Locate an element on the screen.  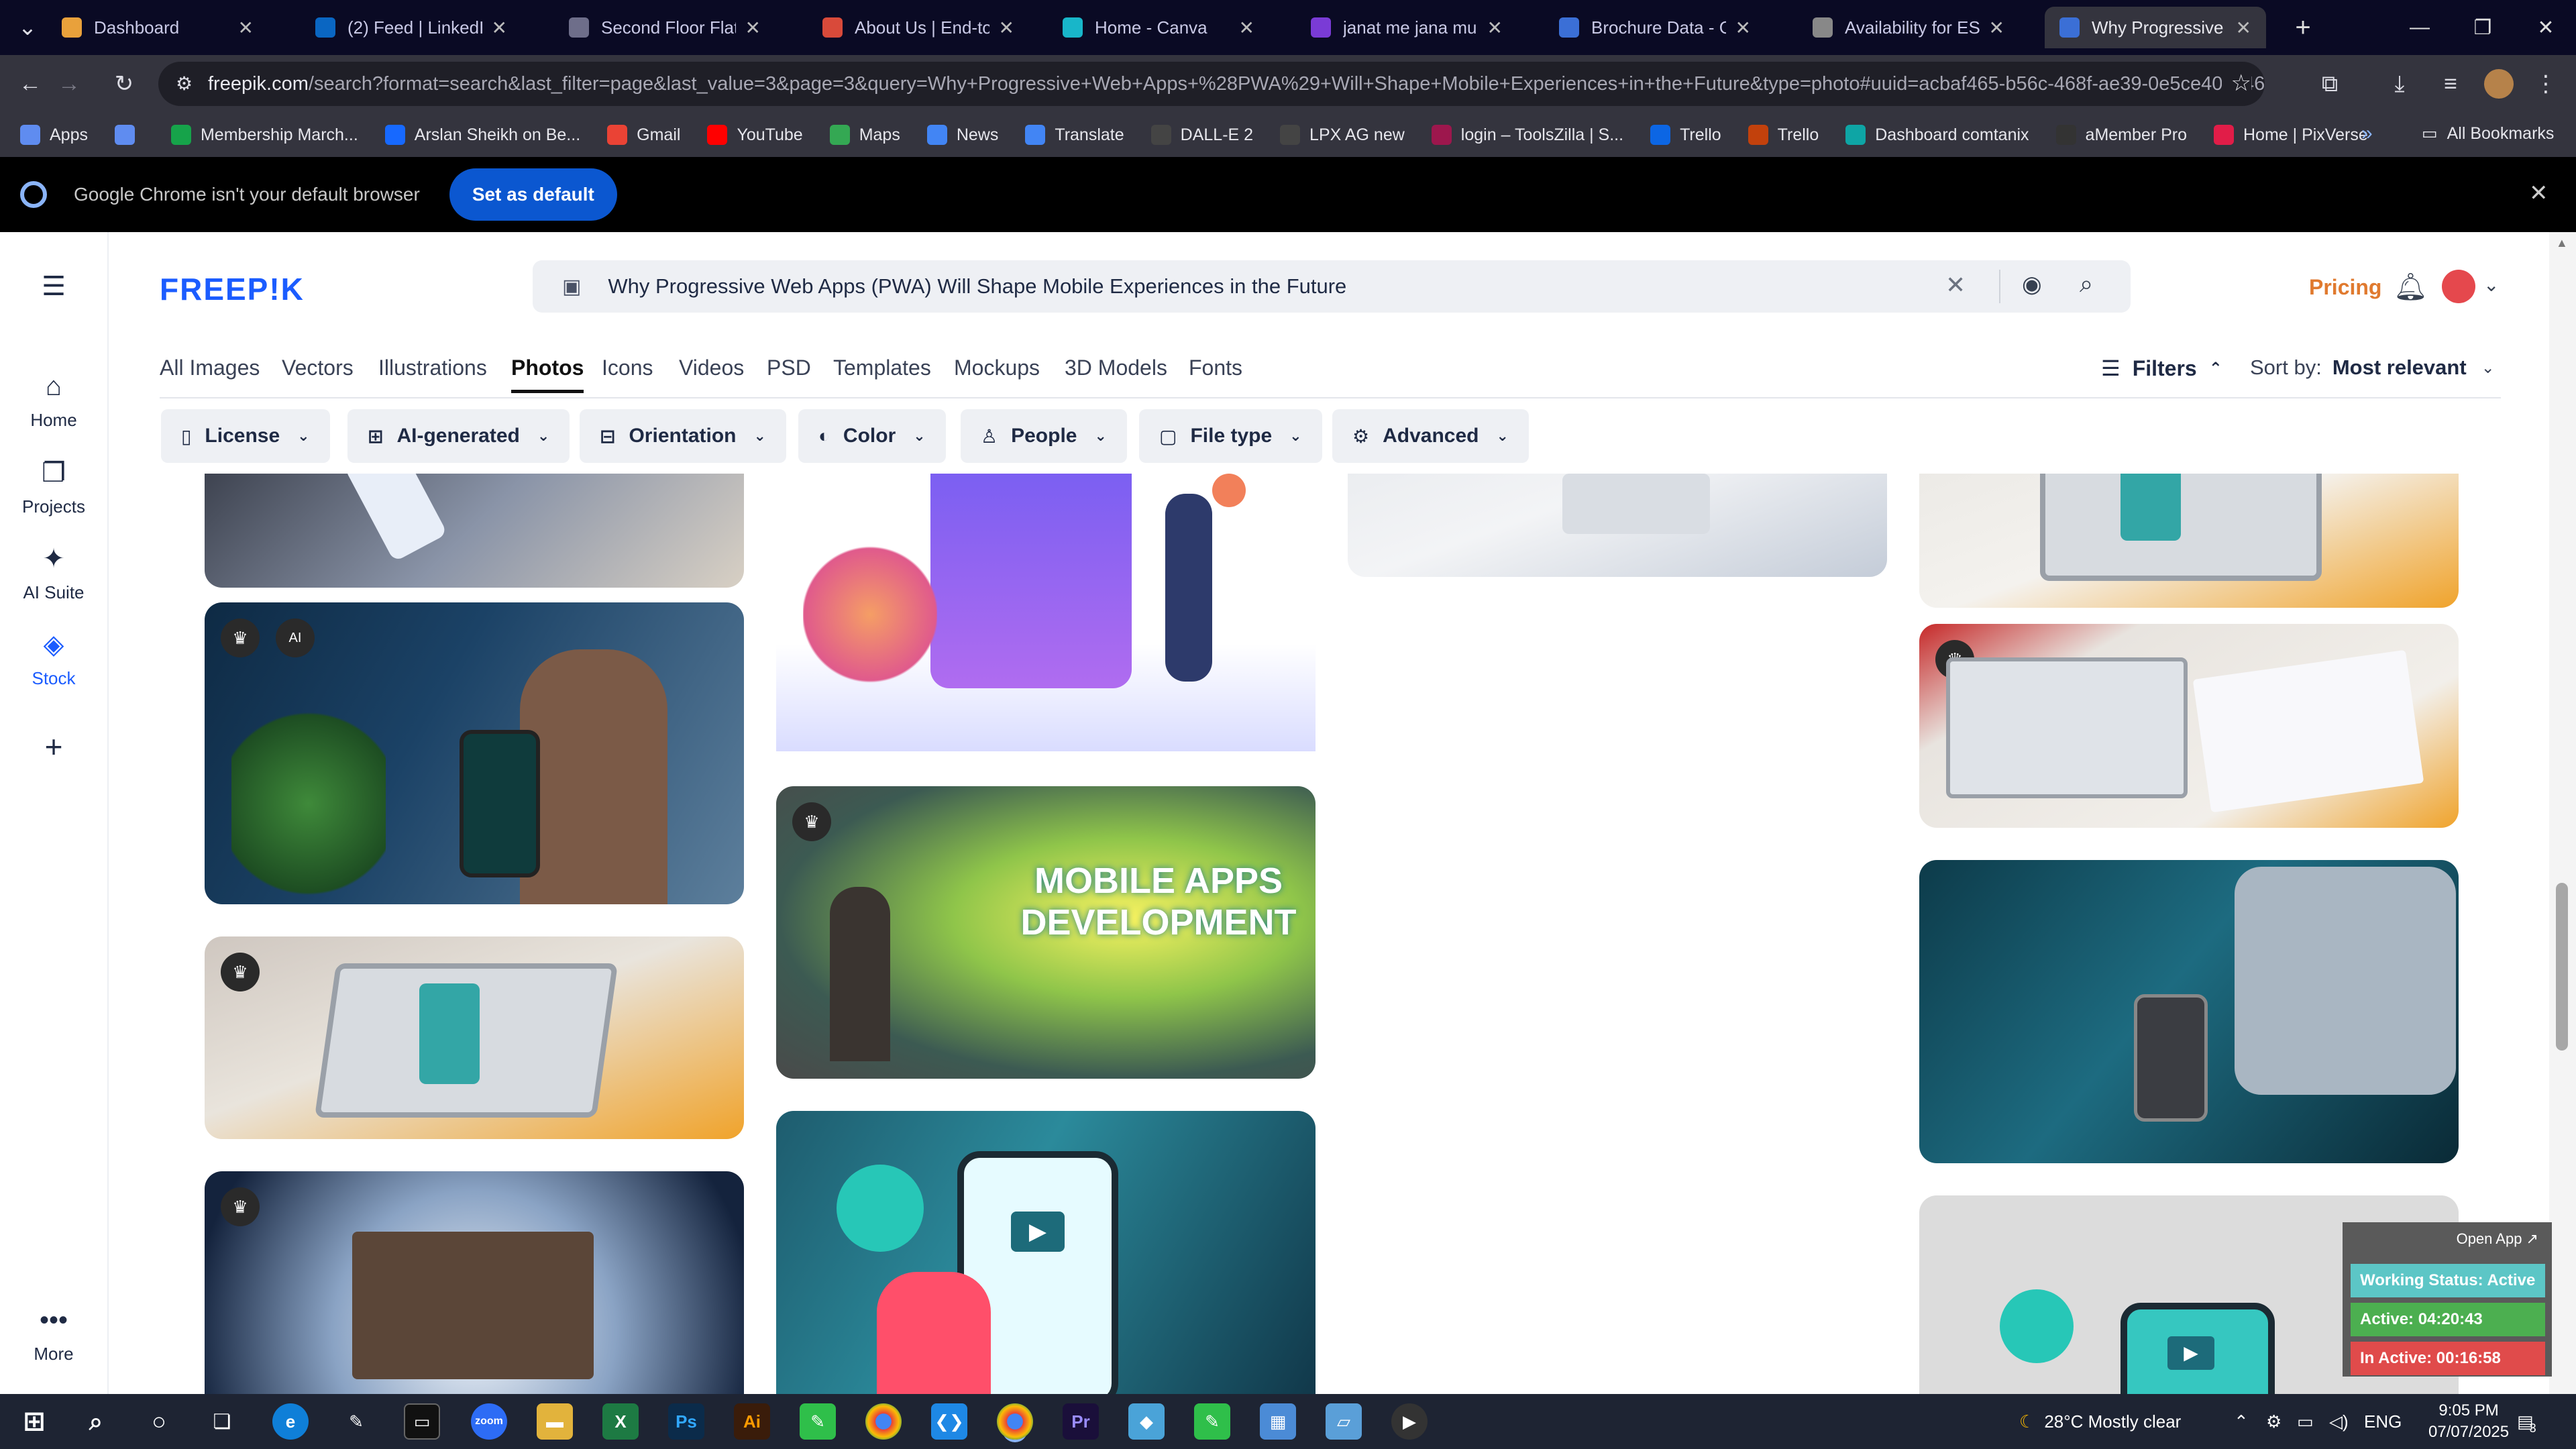
result-image: ♛ AI is located at coordinates (474, 753).